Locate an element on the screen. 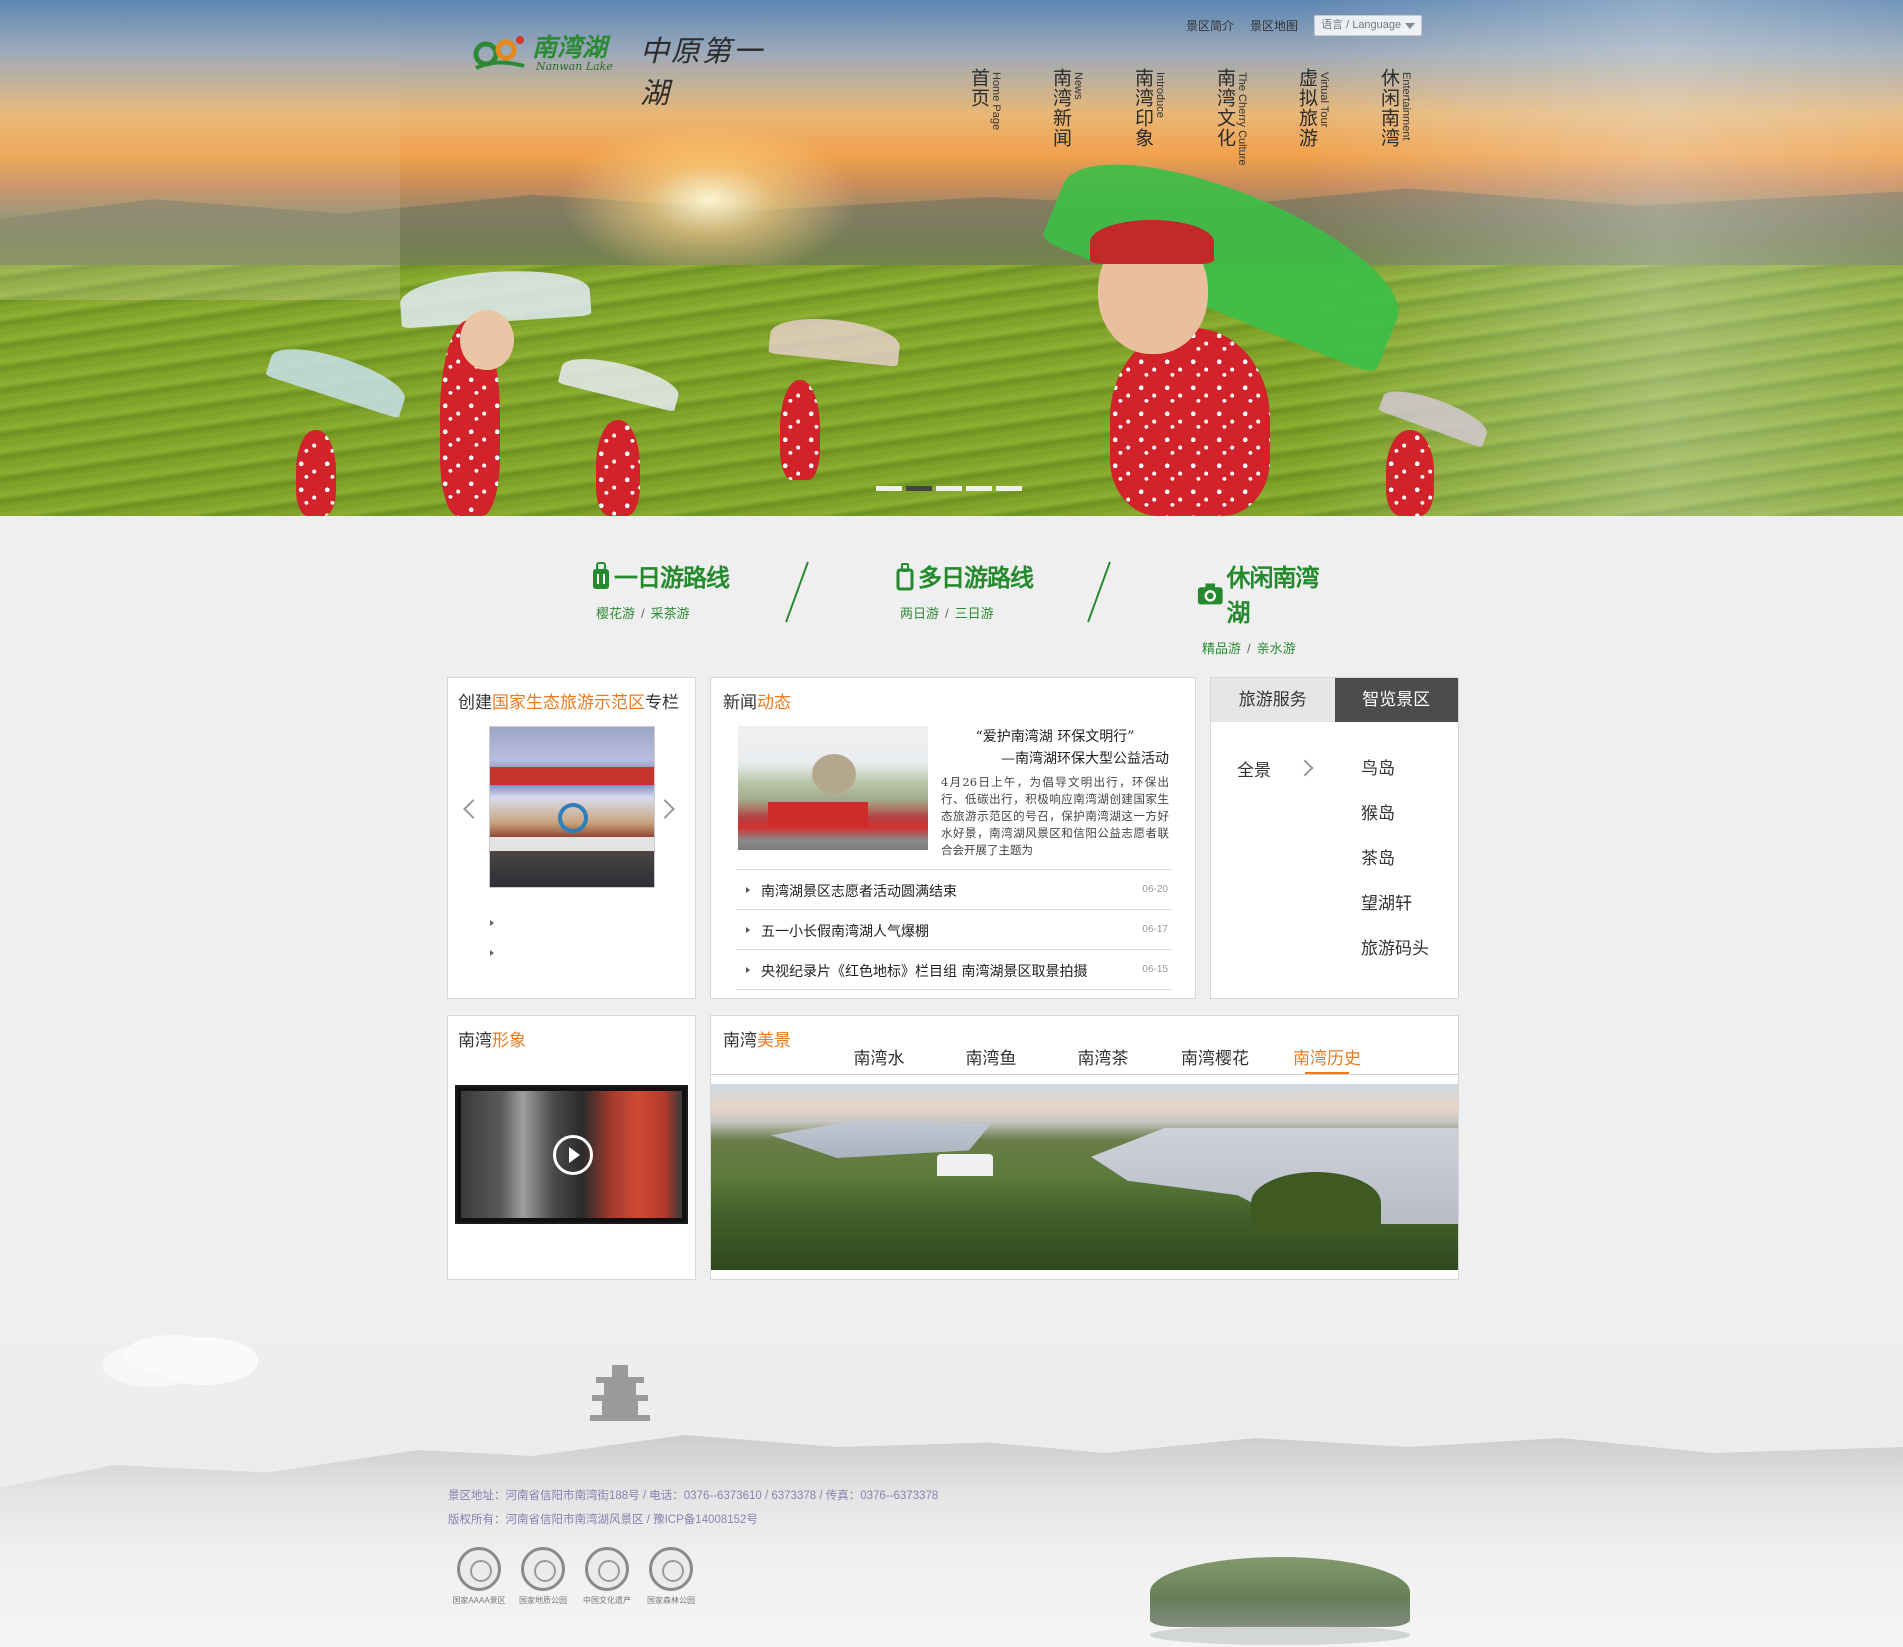 Image resolution: width=1903 pixels, height=1647 pixels. panorama-link: 全景 is located at coordinates (1254, 768).